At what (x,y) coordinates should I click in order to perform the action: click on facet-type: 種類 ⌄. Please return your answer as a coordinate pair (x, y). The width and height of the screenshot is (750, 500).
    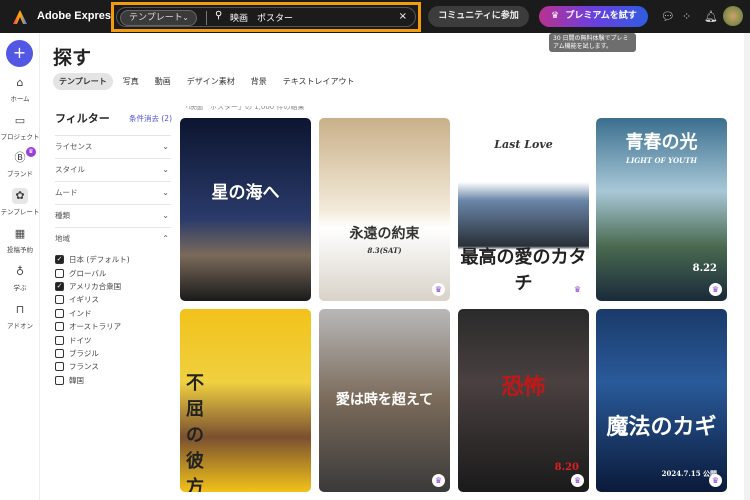
    Looking at the image, I should click on (113, 215).